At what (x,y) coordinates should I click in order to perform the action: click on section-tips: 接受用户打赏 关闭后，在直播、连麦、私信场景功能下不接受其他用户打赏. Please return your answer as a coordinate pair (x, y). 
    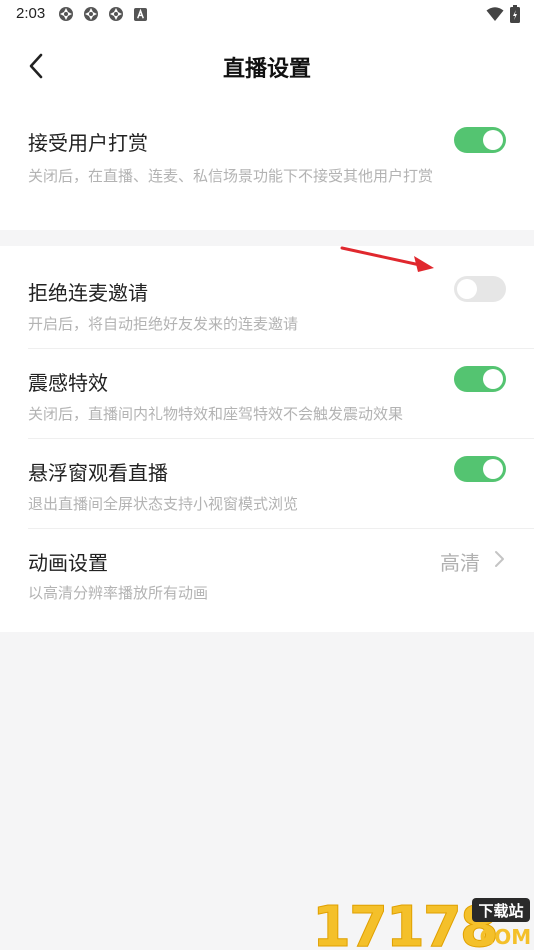
    Looking at the image, I should click on (267, 167).